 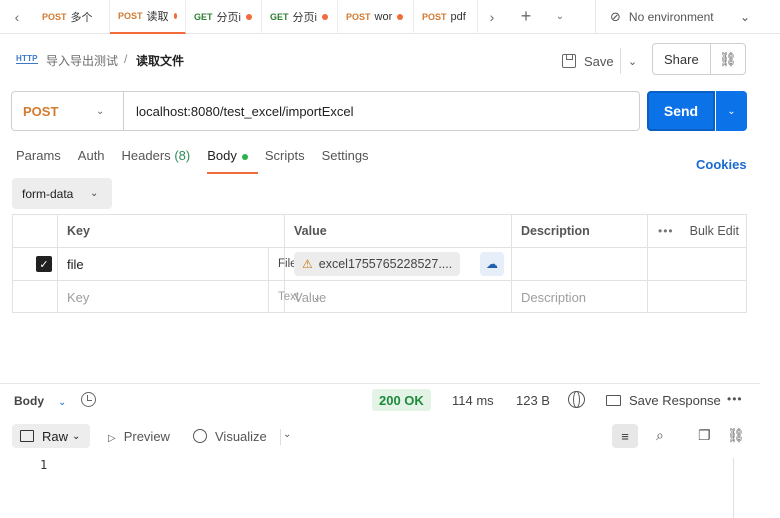 I want to click on visualize-label: Visualize, so click(x=241, y=436).